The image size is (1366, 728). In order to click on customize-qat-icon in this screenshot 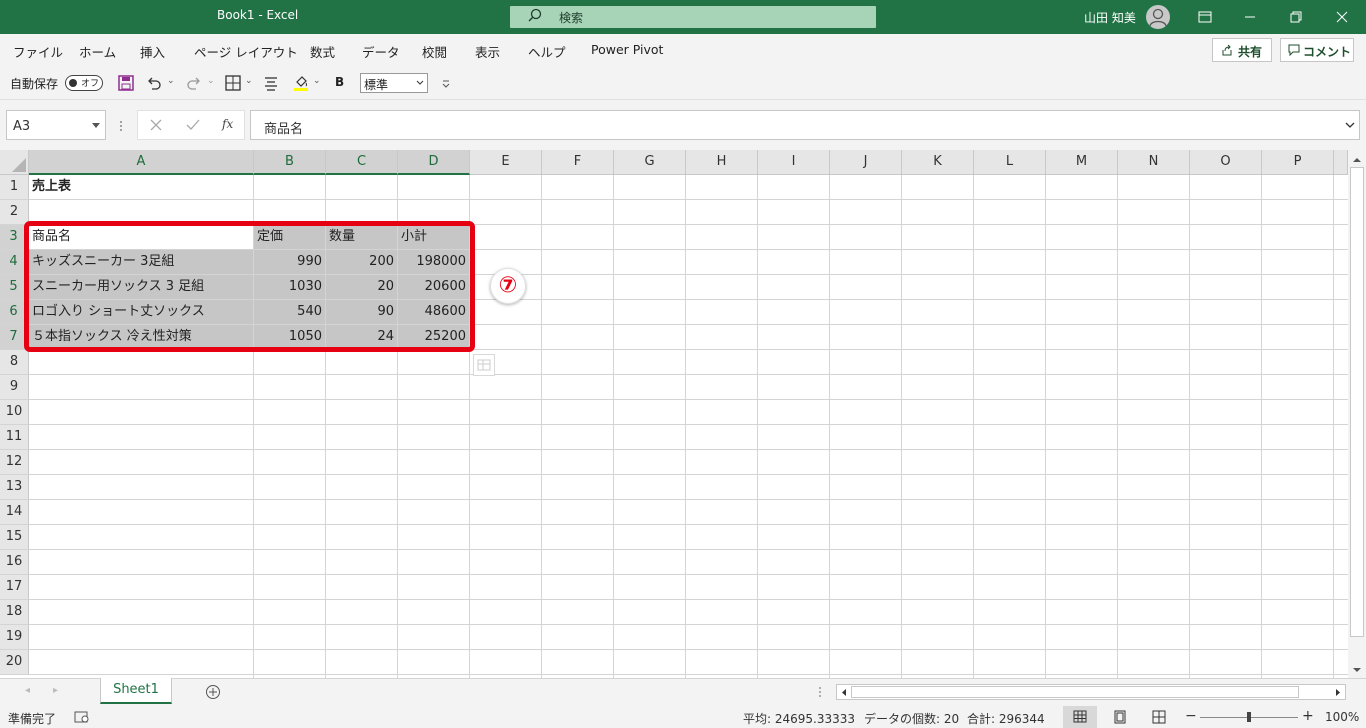, I will do `click(446, 83)`.